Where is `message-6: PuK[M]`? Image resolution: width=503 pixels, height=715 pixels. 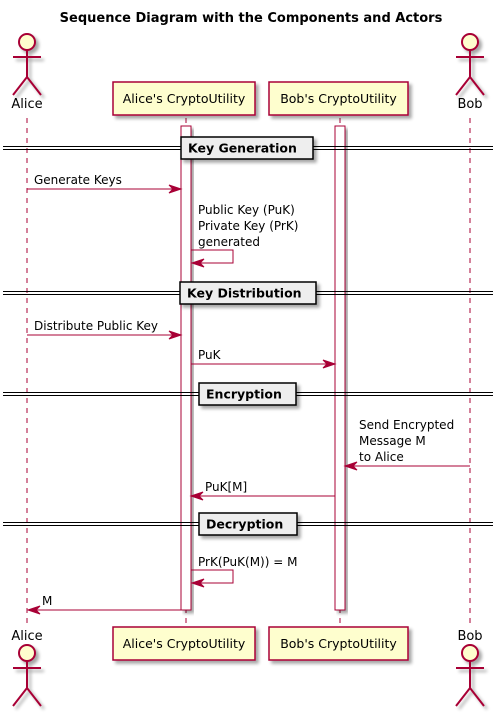
message-6: PuK[M] is located at coordinates (262, 490).